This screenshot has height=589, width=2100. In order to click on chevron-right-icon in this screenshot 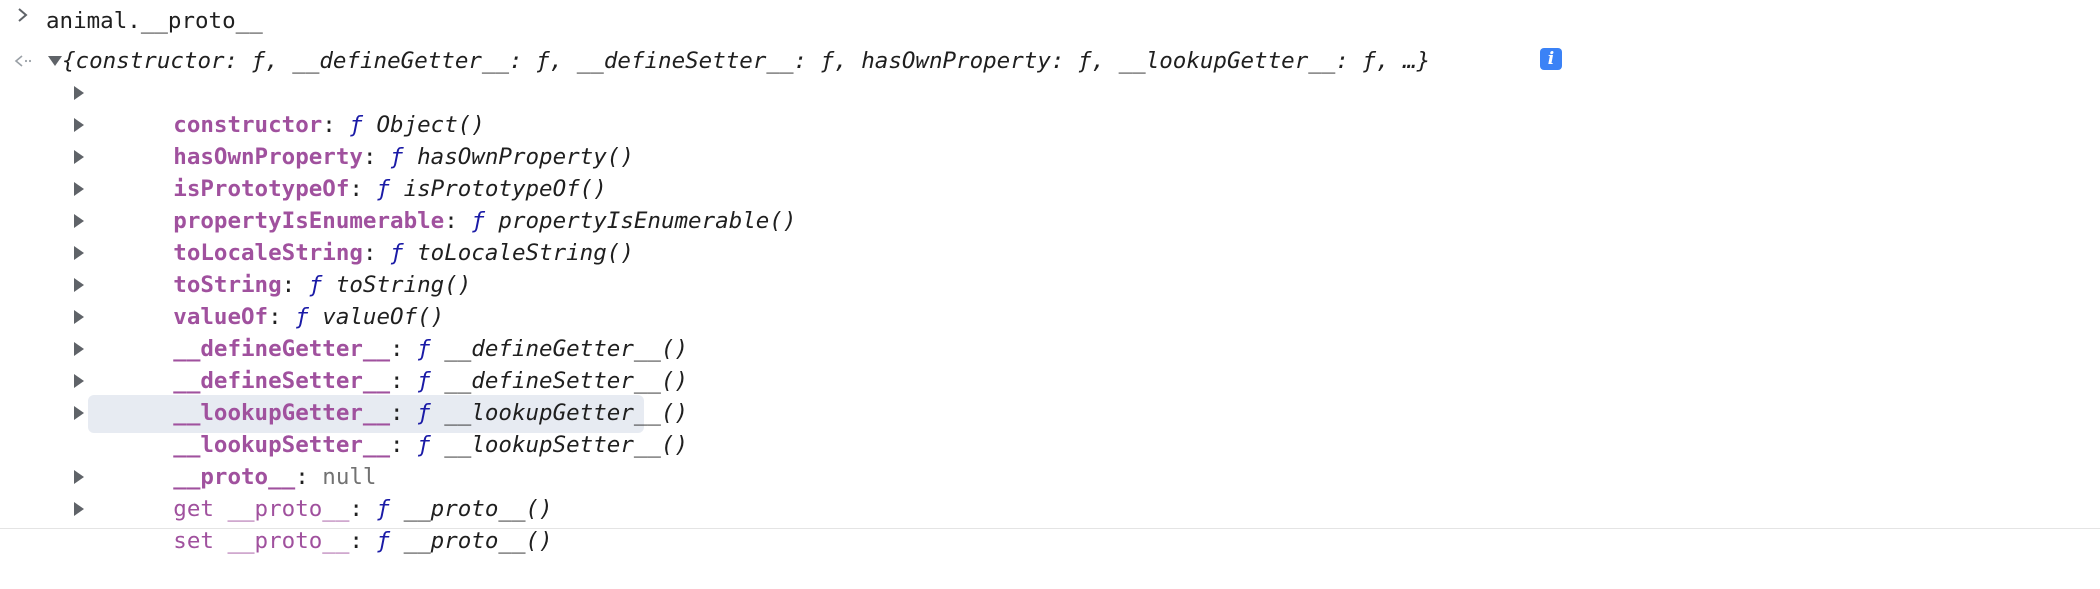, I will do `click(23, 15)`.